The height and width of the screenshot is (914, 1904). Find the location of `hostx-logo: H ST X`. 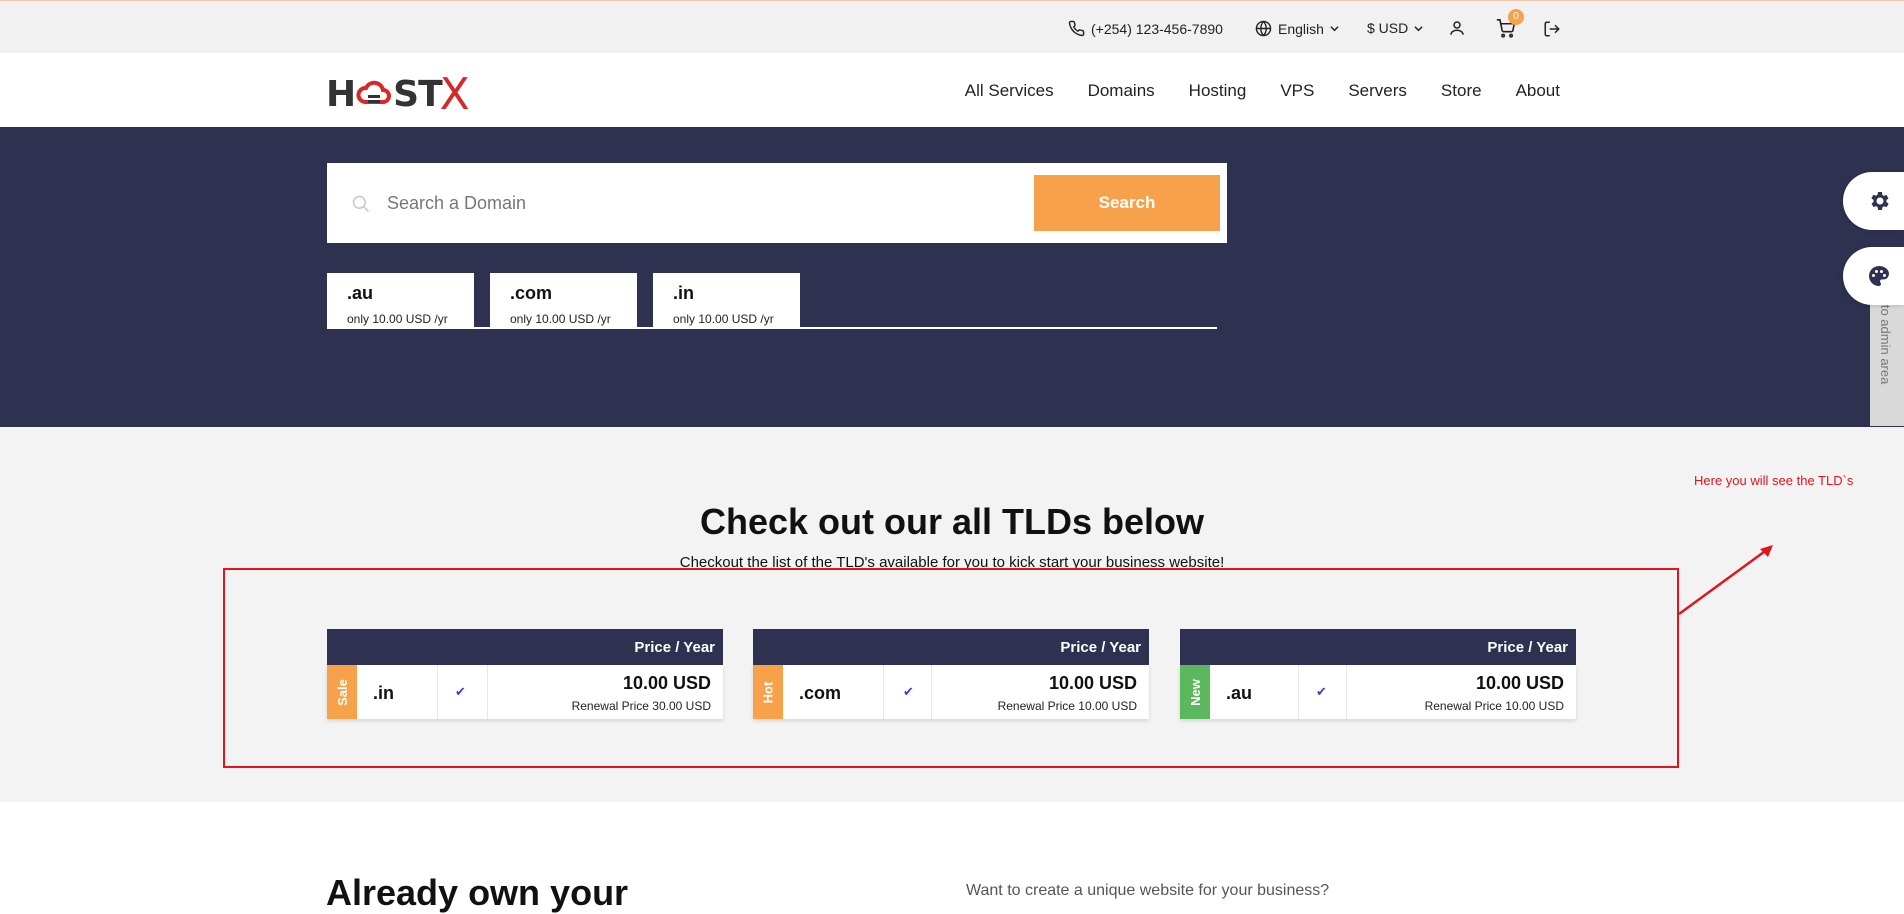

hostx-logo: H ST X is located at coordinates (398, 94).